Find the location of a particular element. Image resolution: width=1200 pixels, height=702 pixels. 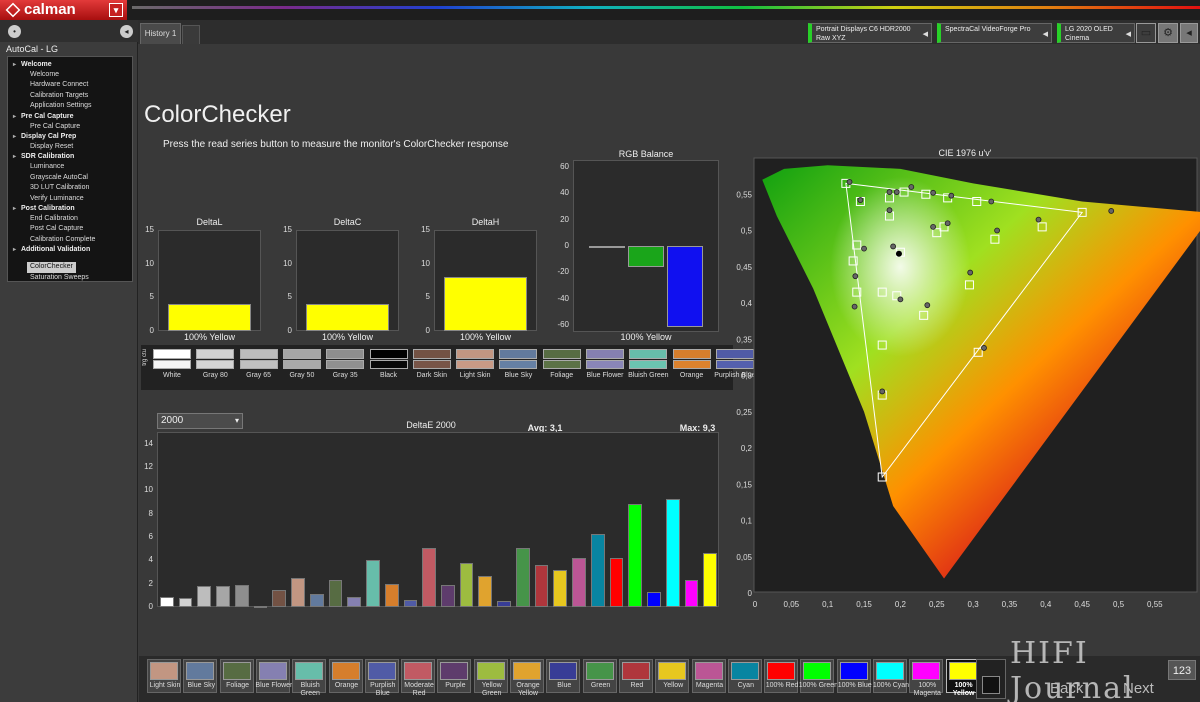

patch-button: Blue is located at coordinates (563, 676).